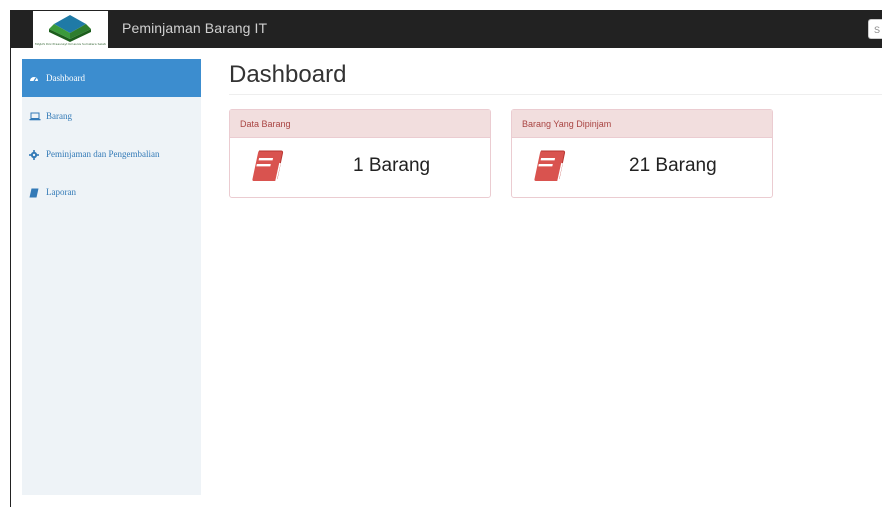 Image resolution: width=882 pixels, height=507 pixels. Describe the element at coordinates (392, 165) in the screenshot. I see `panel-value: 1 Barang` at that location.